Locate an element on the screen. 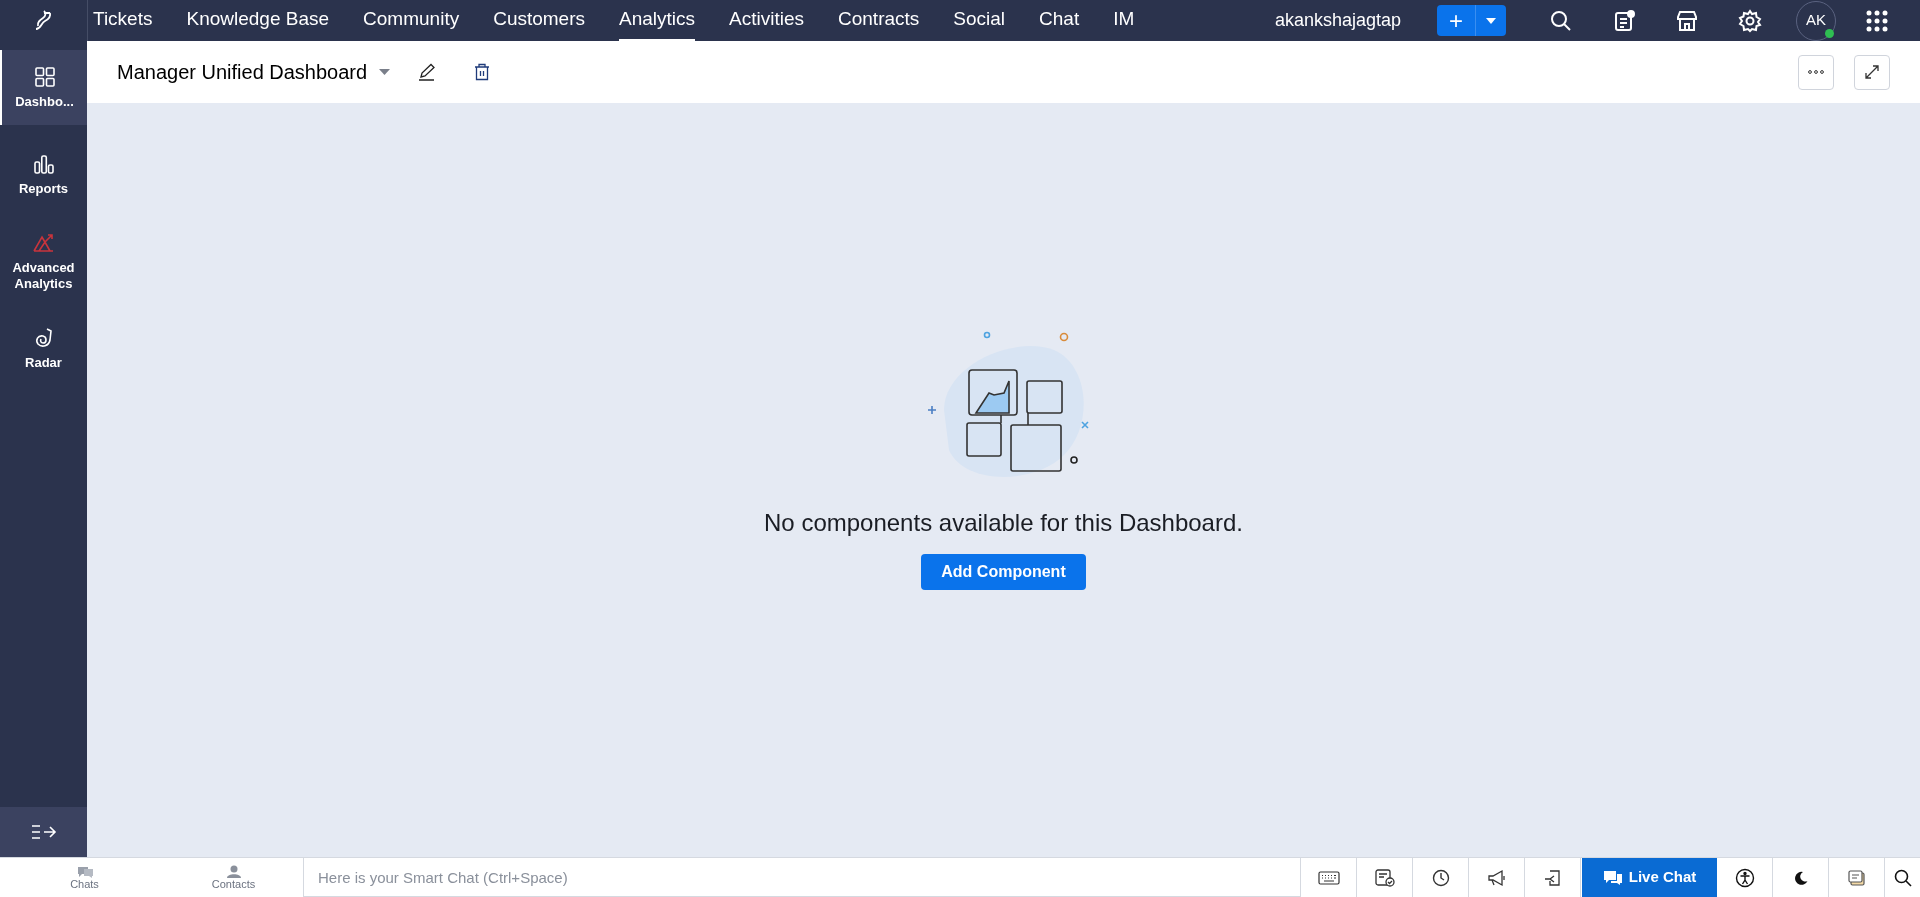 Image resolution: width=1920 pixels, height=897 pixels. bottom-tab: Chats is located at coordinates (84, 877).